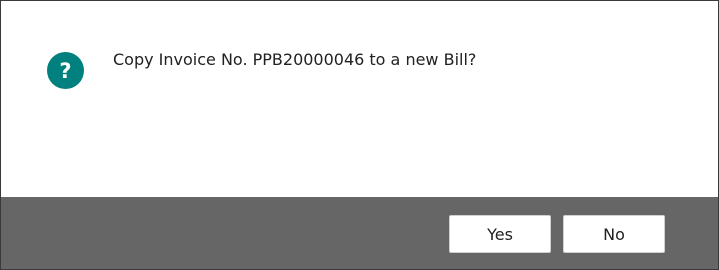 Image resolution: width=719 pixels, height=270 pixels. I want to click on question-mark-glyph: ?, so click(65, 70).